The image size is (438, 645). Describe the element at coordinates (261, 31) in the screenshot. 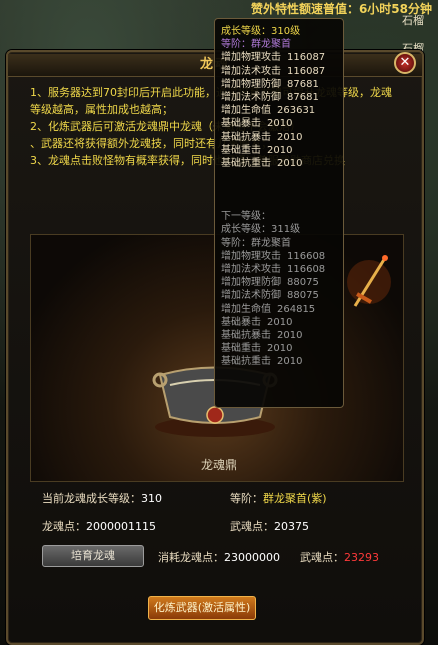

I see `tooltip-current-level: 成长等级：310级` at that location.